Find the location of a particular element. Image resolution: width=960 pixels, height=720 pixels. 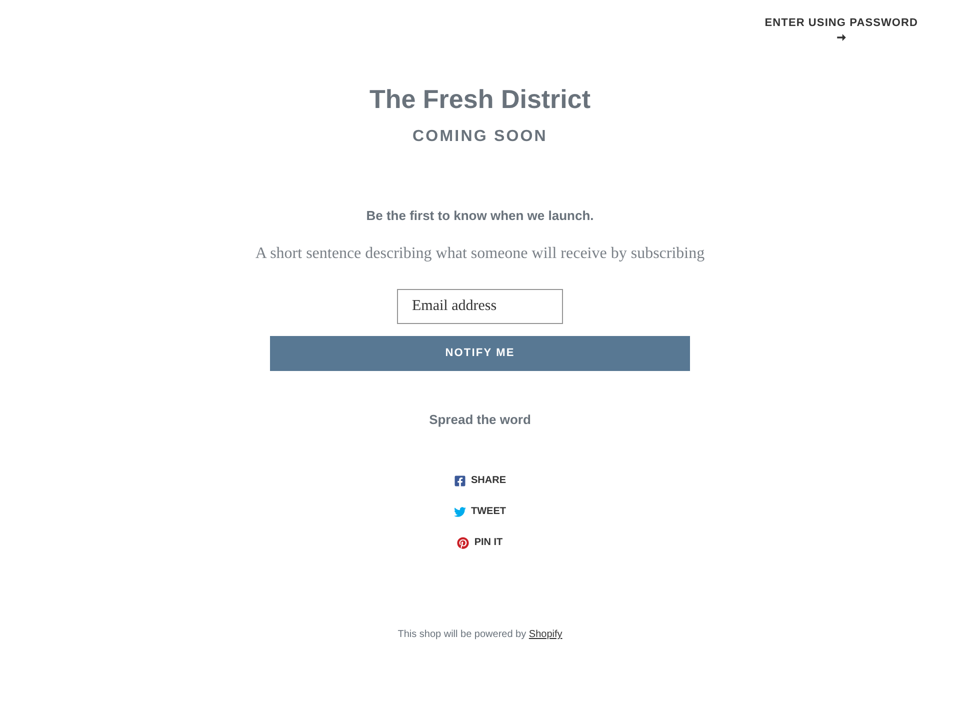

signup-heading: Be the first to know when we launch. is located at coordinates (480, 216).